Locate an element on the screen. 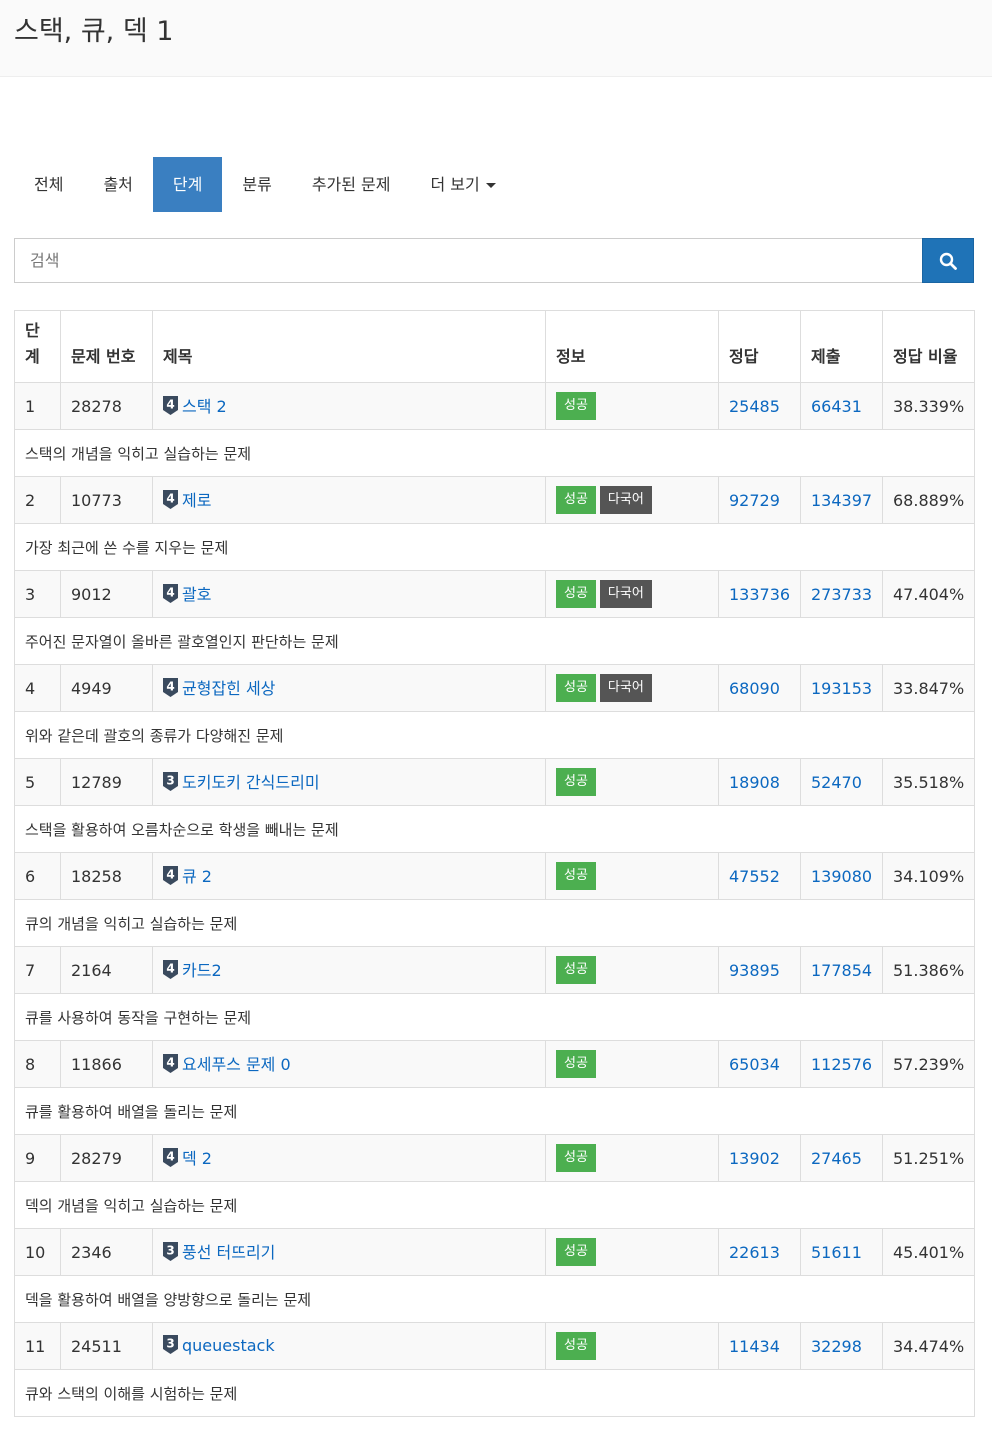 This screenshot has height=1437, width=992. correct-count-link: 47552 is located at coordinates (754, 876).